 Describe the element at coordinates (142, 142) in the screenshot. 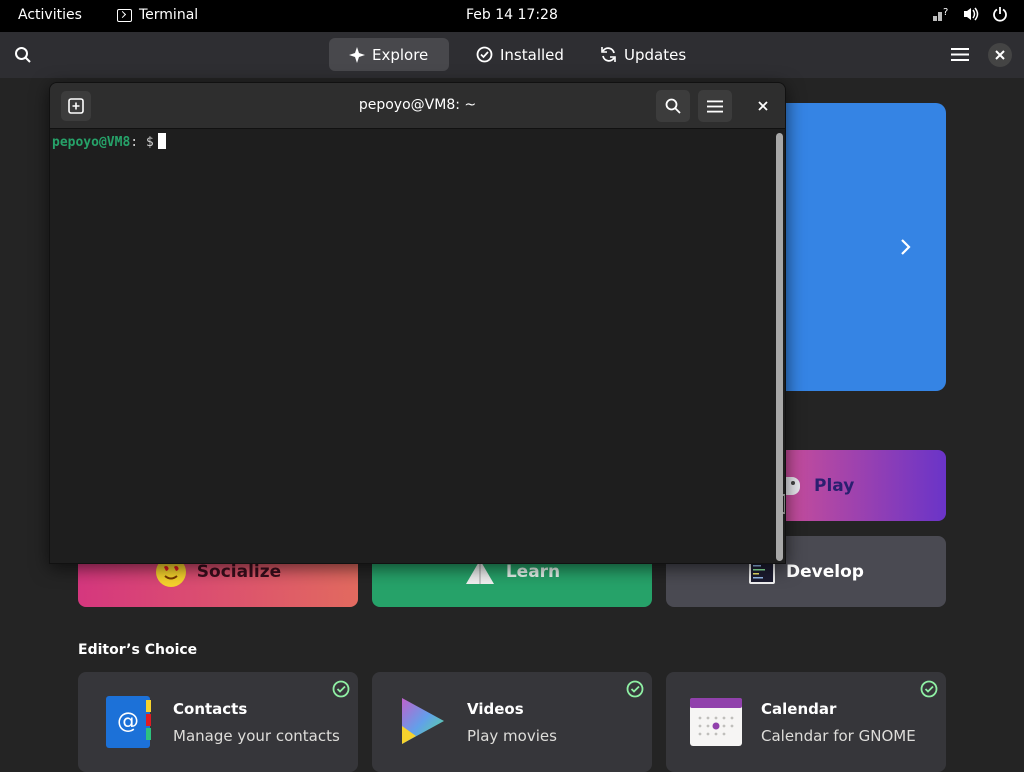

I see `prompt-symbol: : $` at that location.